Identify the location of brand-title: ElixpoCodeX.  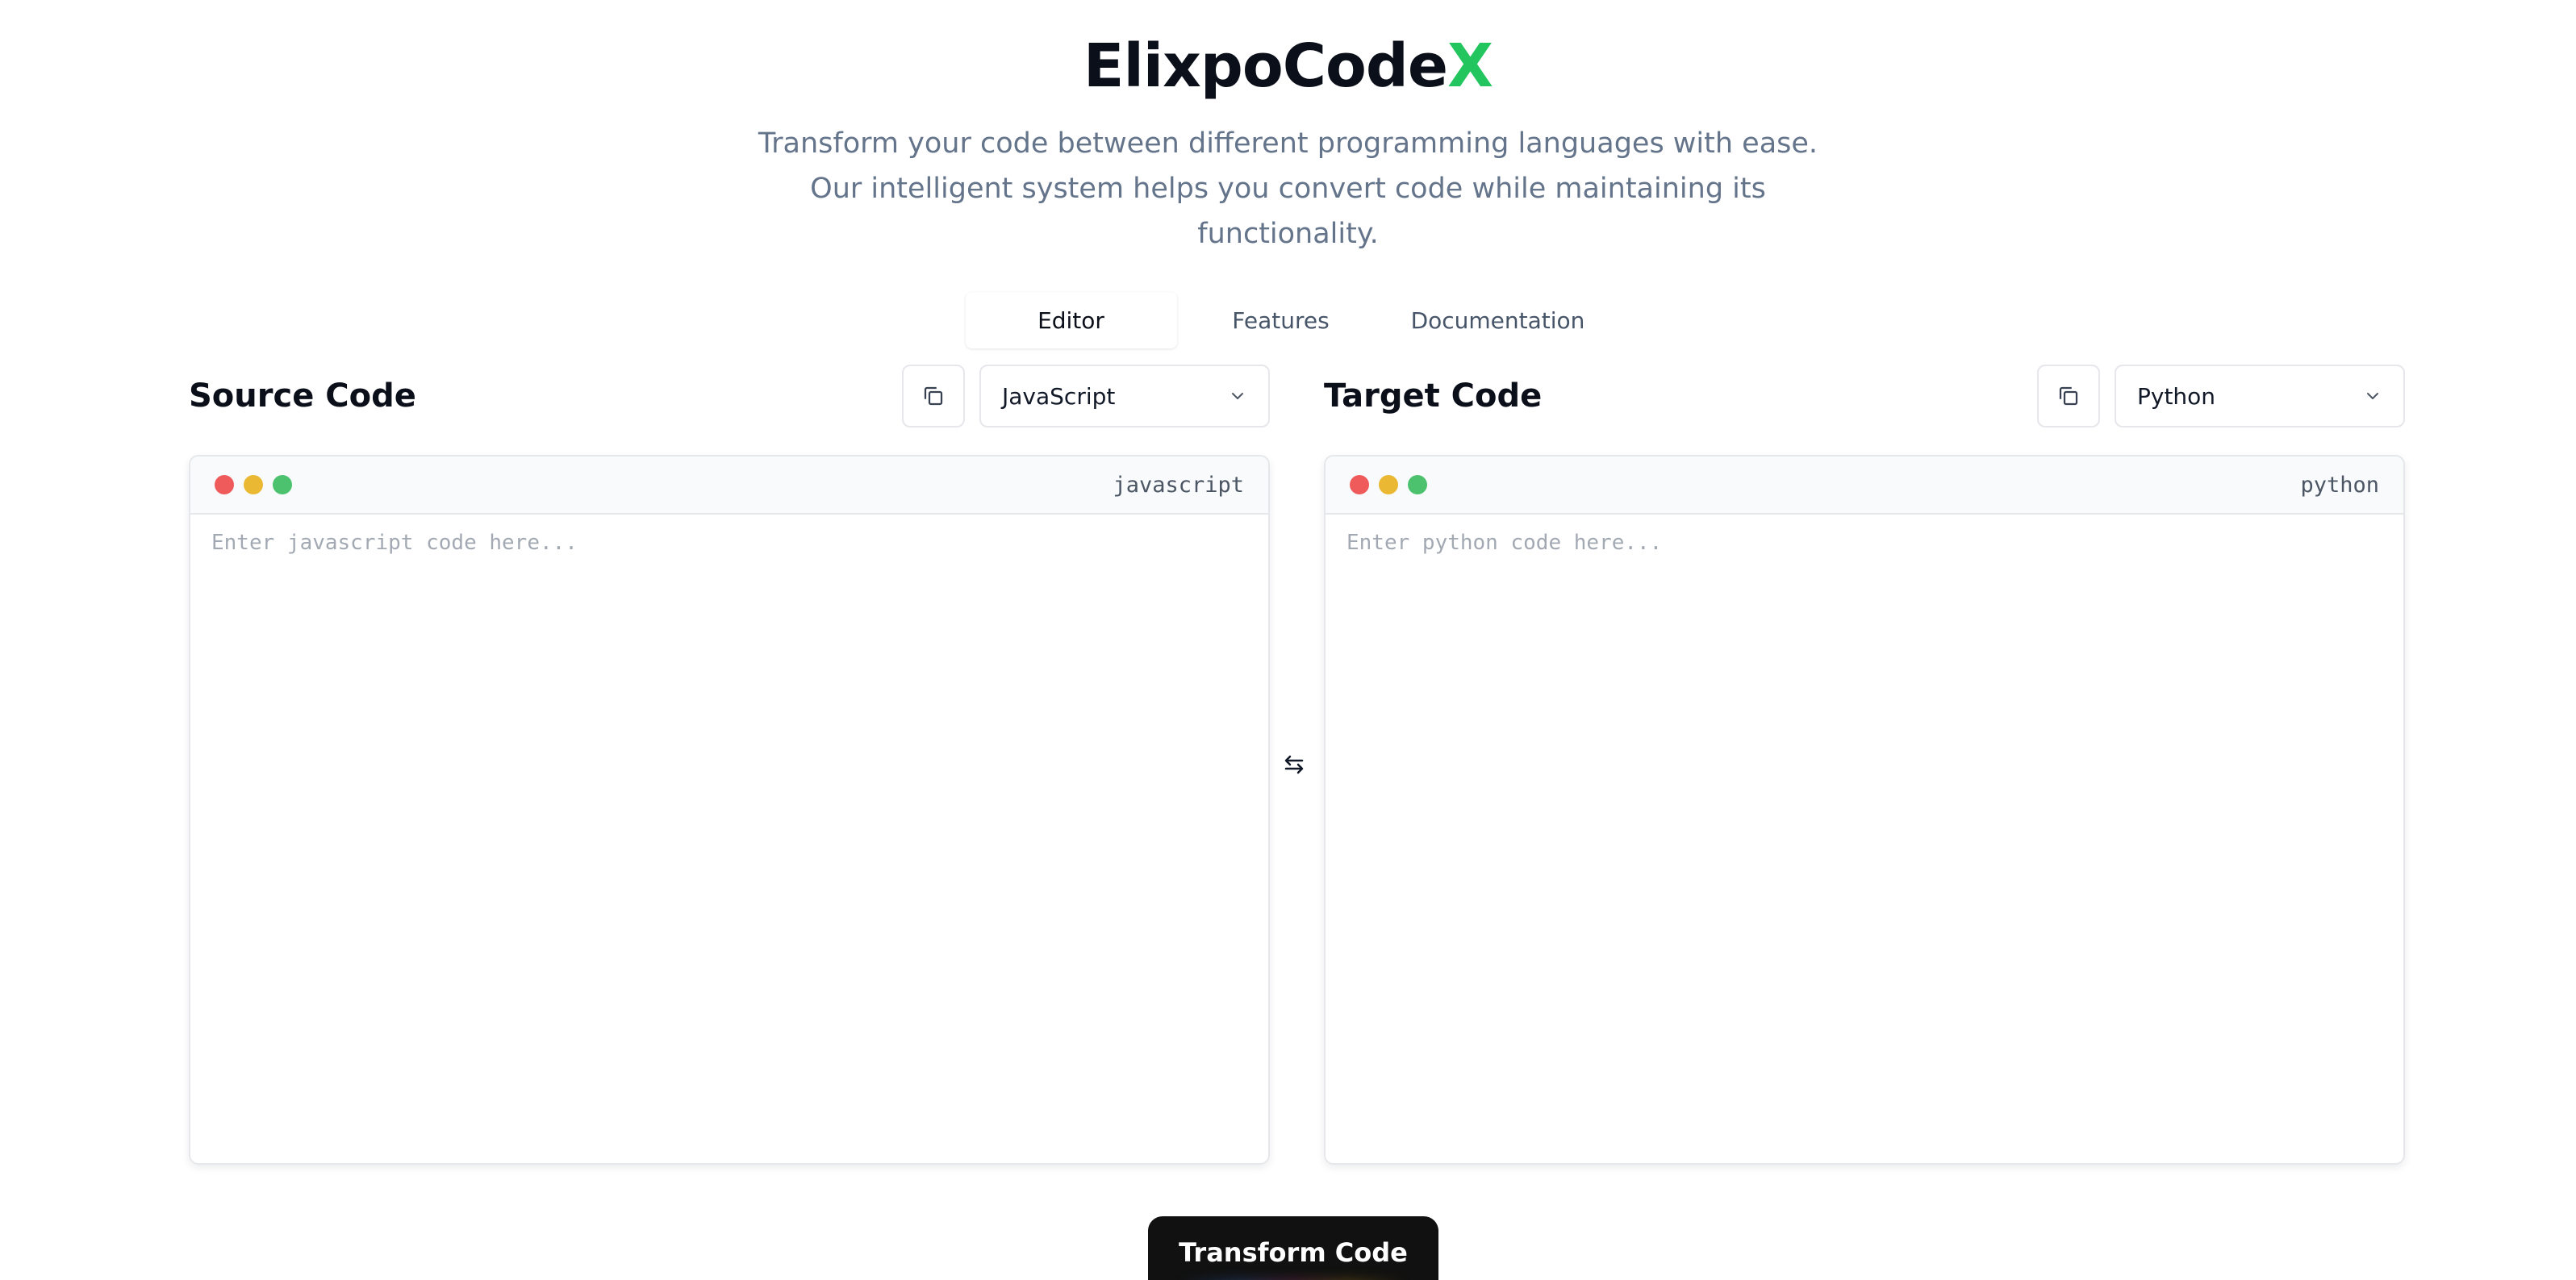
(1288, 66).